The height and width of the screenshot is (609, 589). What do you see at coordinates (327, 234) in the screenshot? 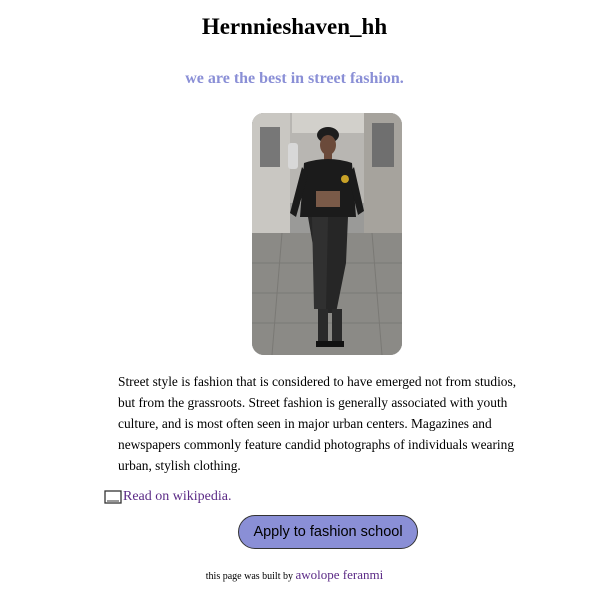
I see `street-fashion-photo` at bounding box center [327, 234].